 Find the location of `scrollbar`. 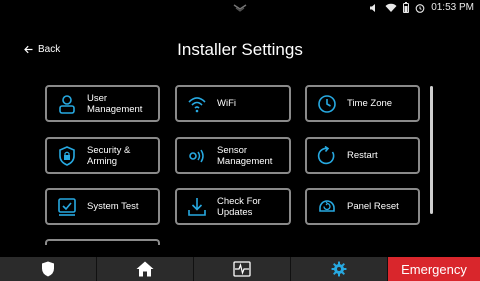

scrollbar is located at coordinates (431, 150).